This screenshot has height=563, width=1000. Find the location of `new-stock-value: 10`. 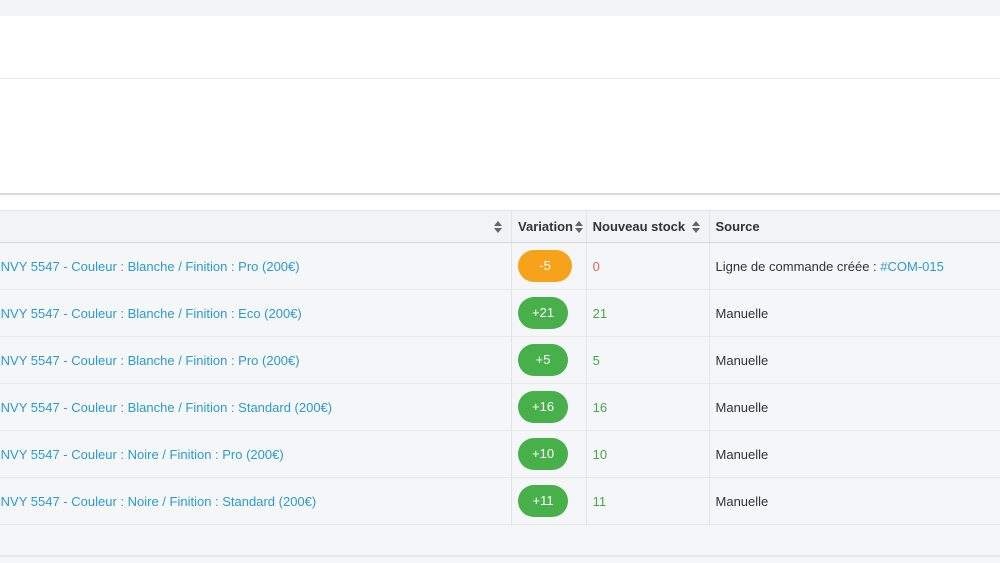

new-stock-value: 10 is located at coordinates (600, 454).